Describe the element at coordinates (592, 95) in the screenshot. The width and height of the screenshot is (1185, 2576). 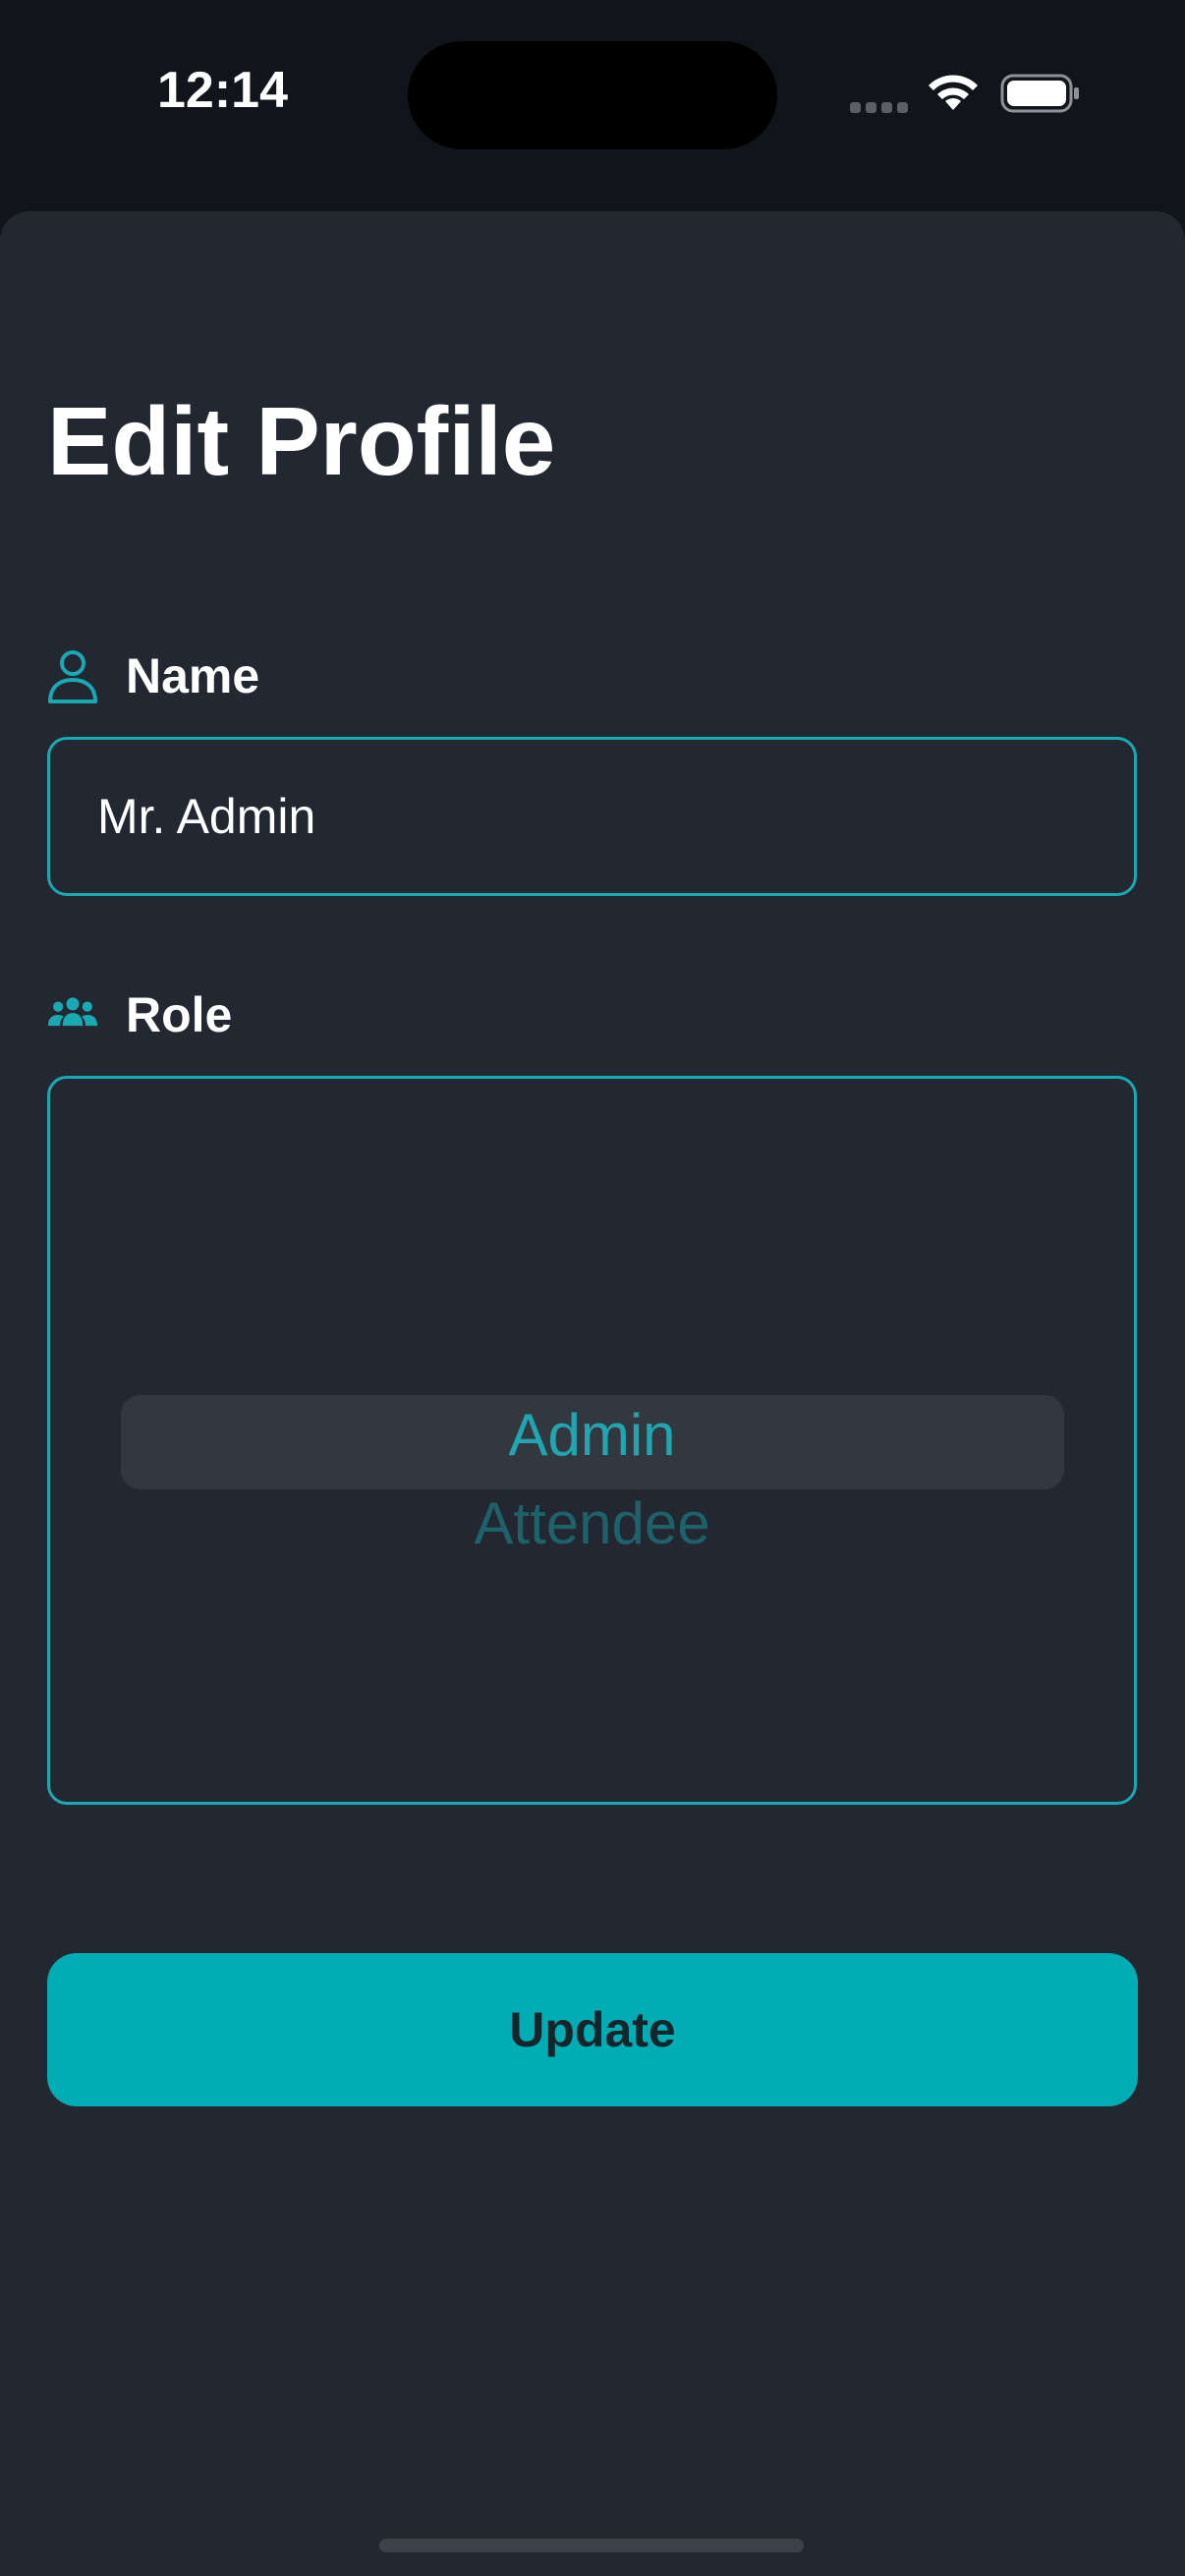
I see `dynamic-island` at that location.